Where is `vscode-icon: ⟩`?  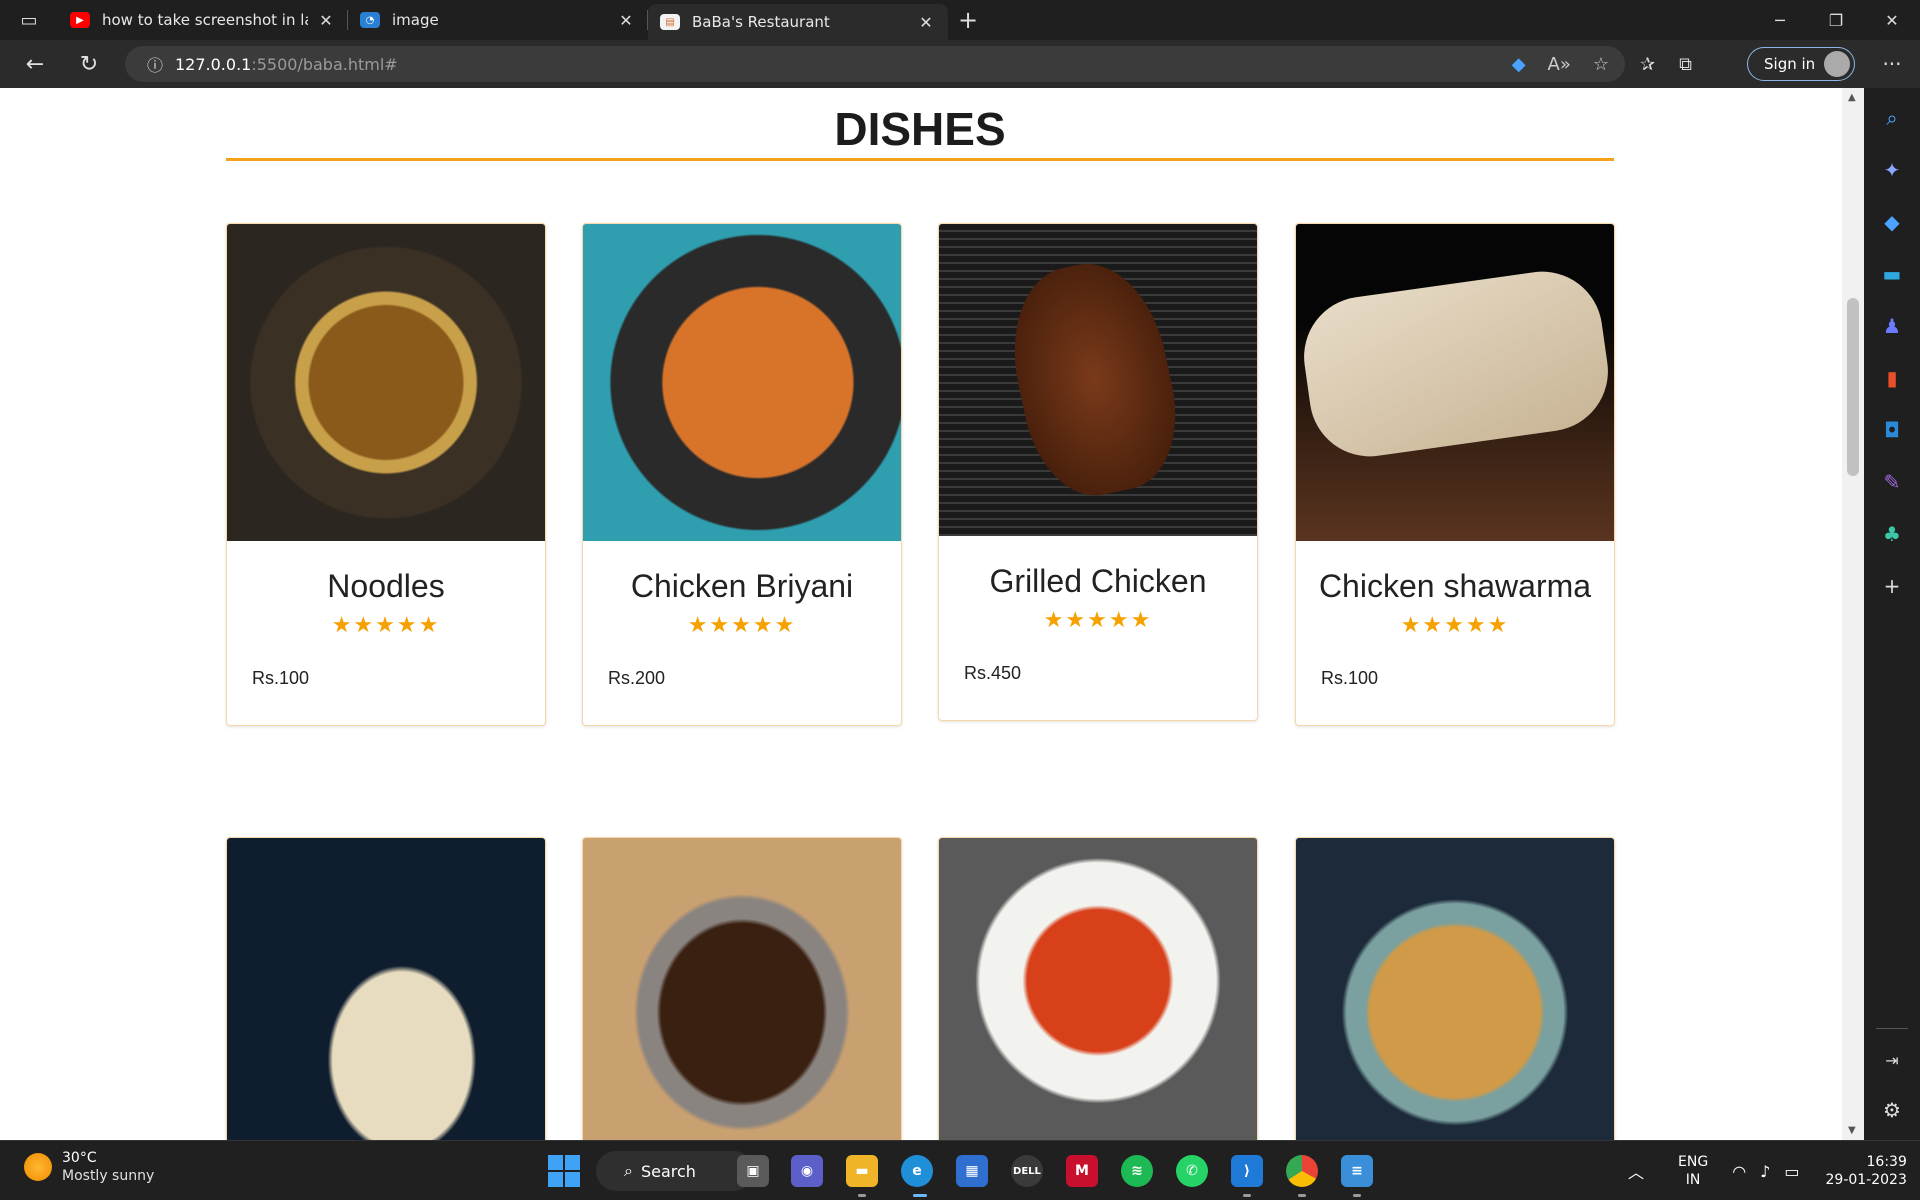
vscode-icon: ⟩ is located at coordinates (1247, 1171).